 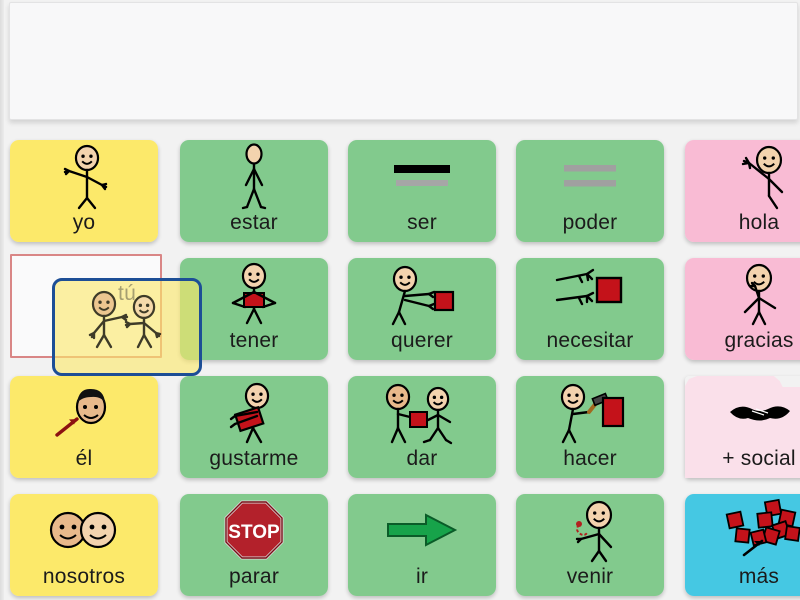 I want to click on svg-text: STOP, so click(x=254, y=532).